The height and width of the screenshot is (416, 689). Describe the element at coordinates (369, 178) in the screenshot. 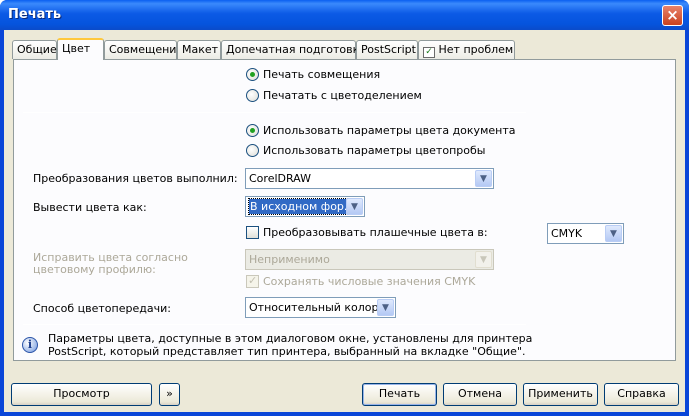

I see `conversion-select: CorelDRAW ▼` at that location.